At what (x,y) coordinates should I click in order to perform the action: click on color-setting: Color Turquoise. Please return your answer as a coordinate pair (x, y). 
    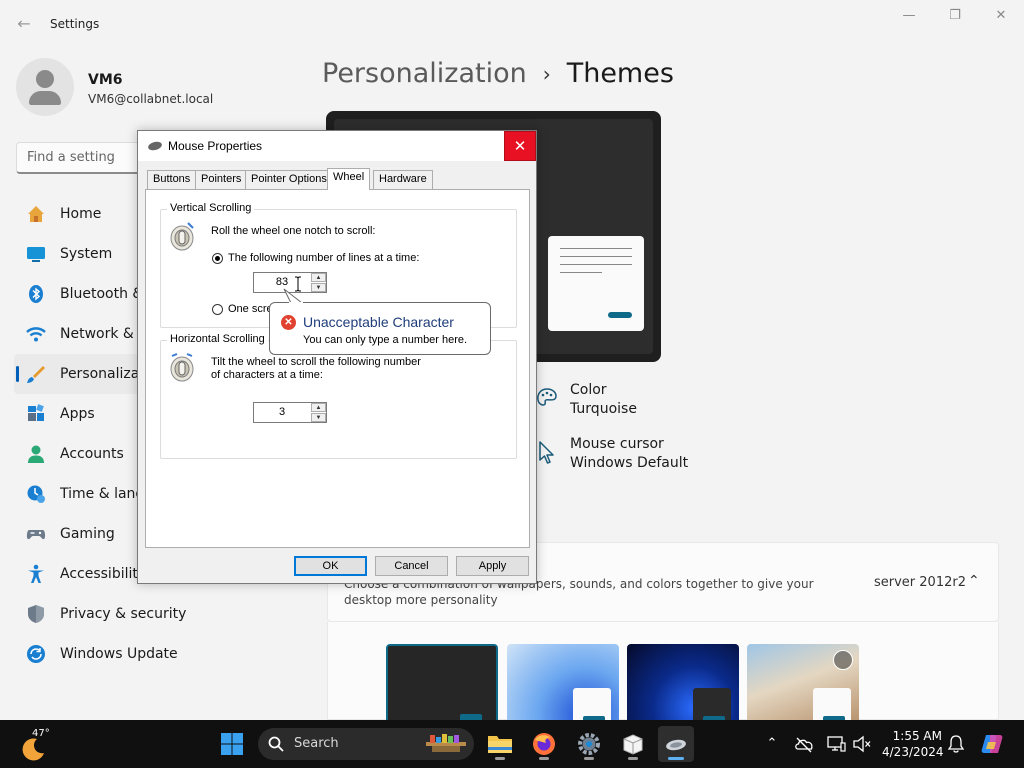
    Looking at the image, I should click on (636, 402).